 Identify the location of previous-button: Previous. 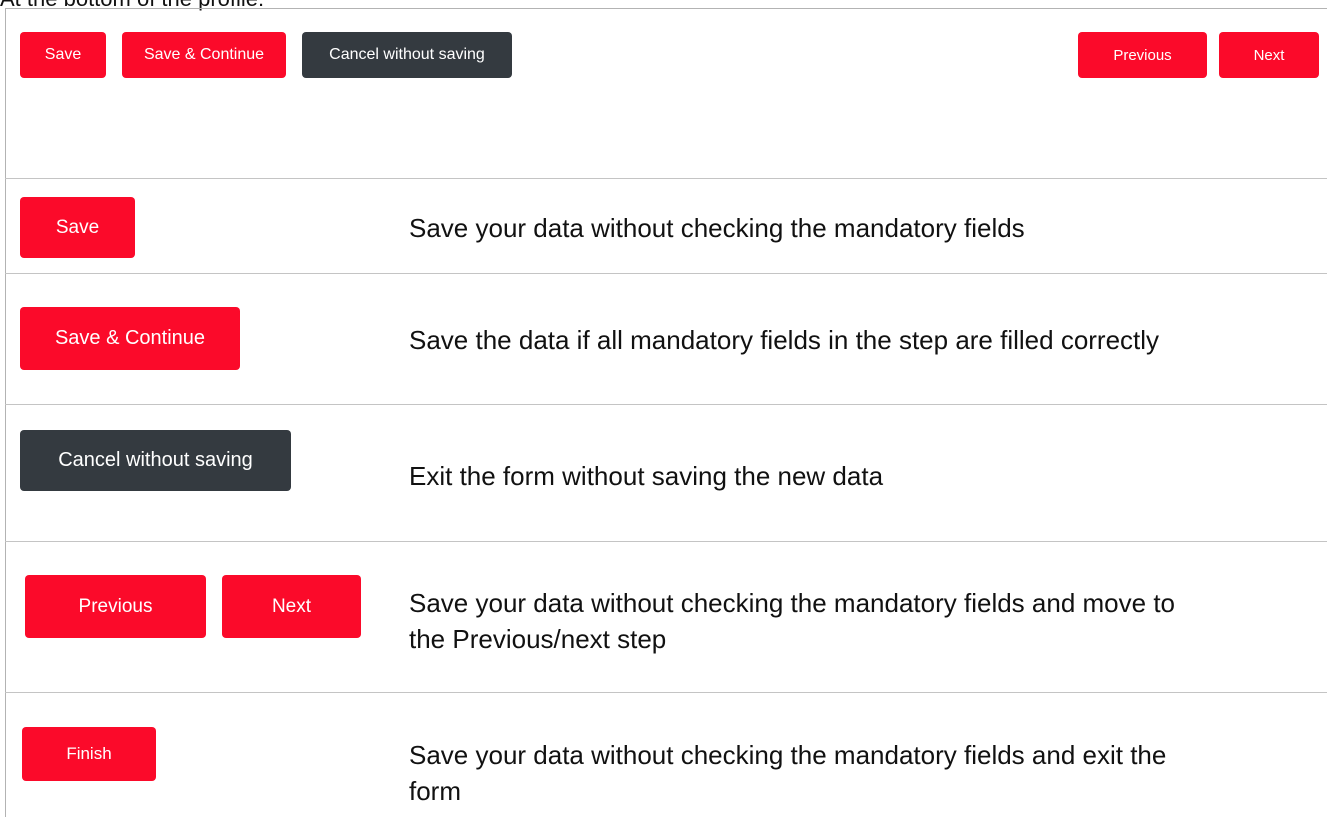
(115, 606).